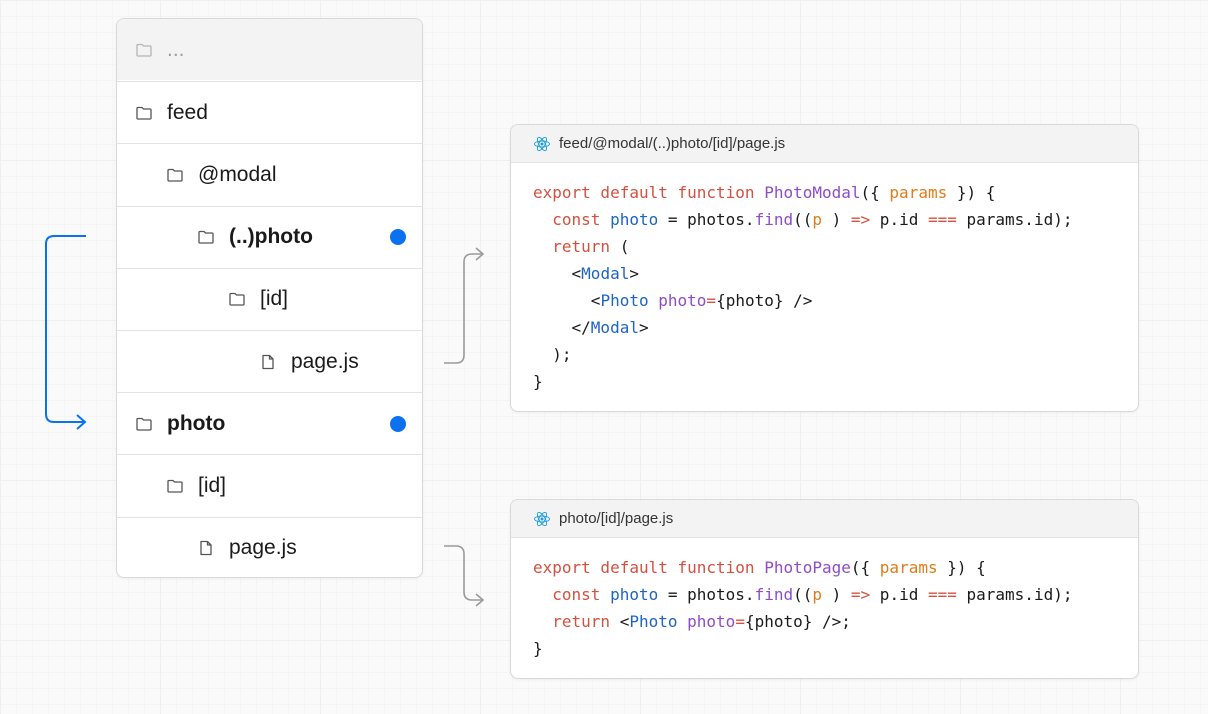 Image resolution: width=1208 pixels, height=714 pixels. I want to click on page-connector-arrow, so click(463, 573).